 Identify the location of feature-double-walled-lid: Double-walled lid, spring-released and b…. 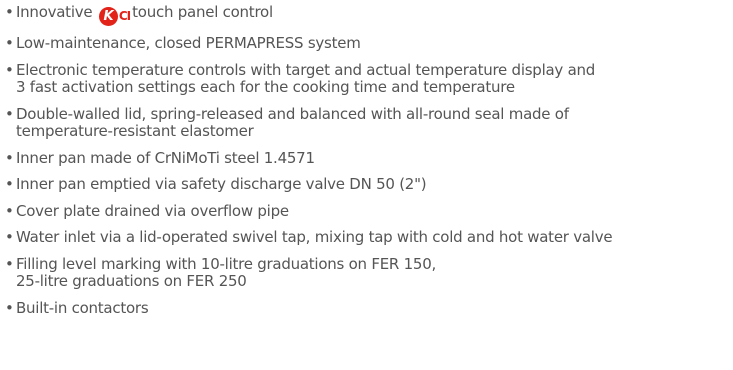
(369, 122).